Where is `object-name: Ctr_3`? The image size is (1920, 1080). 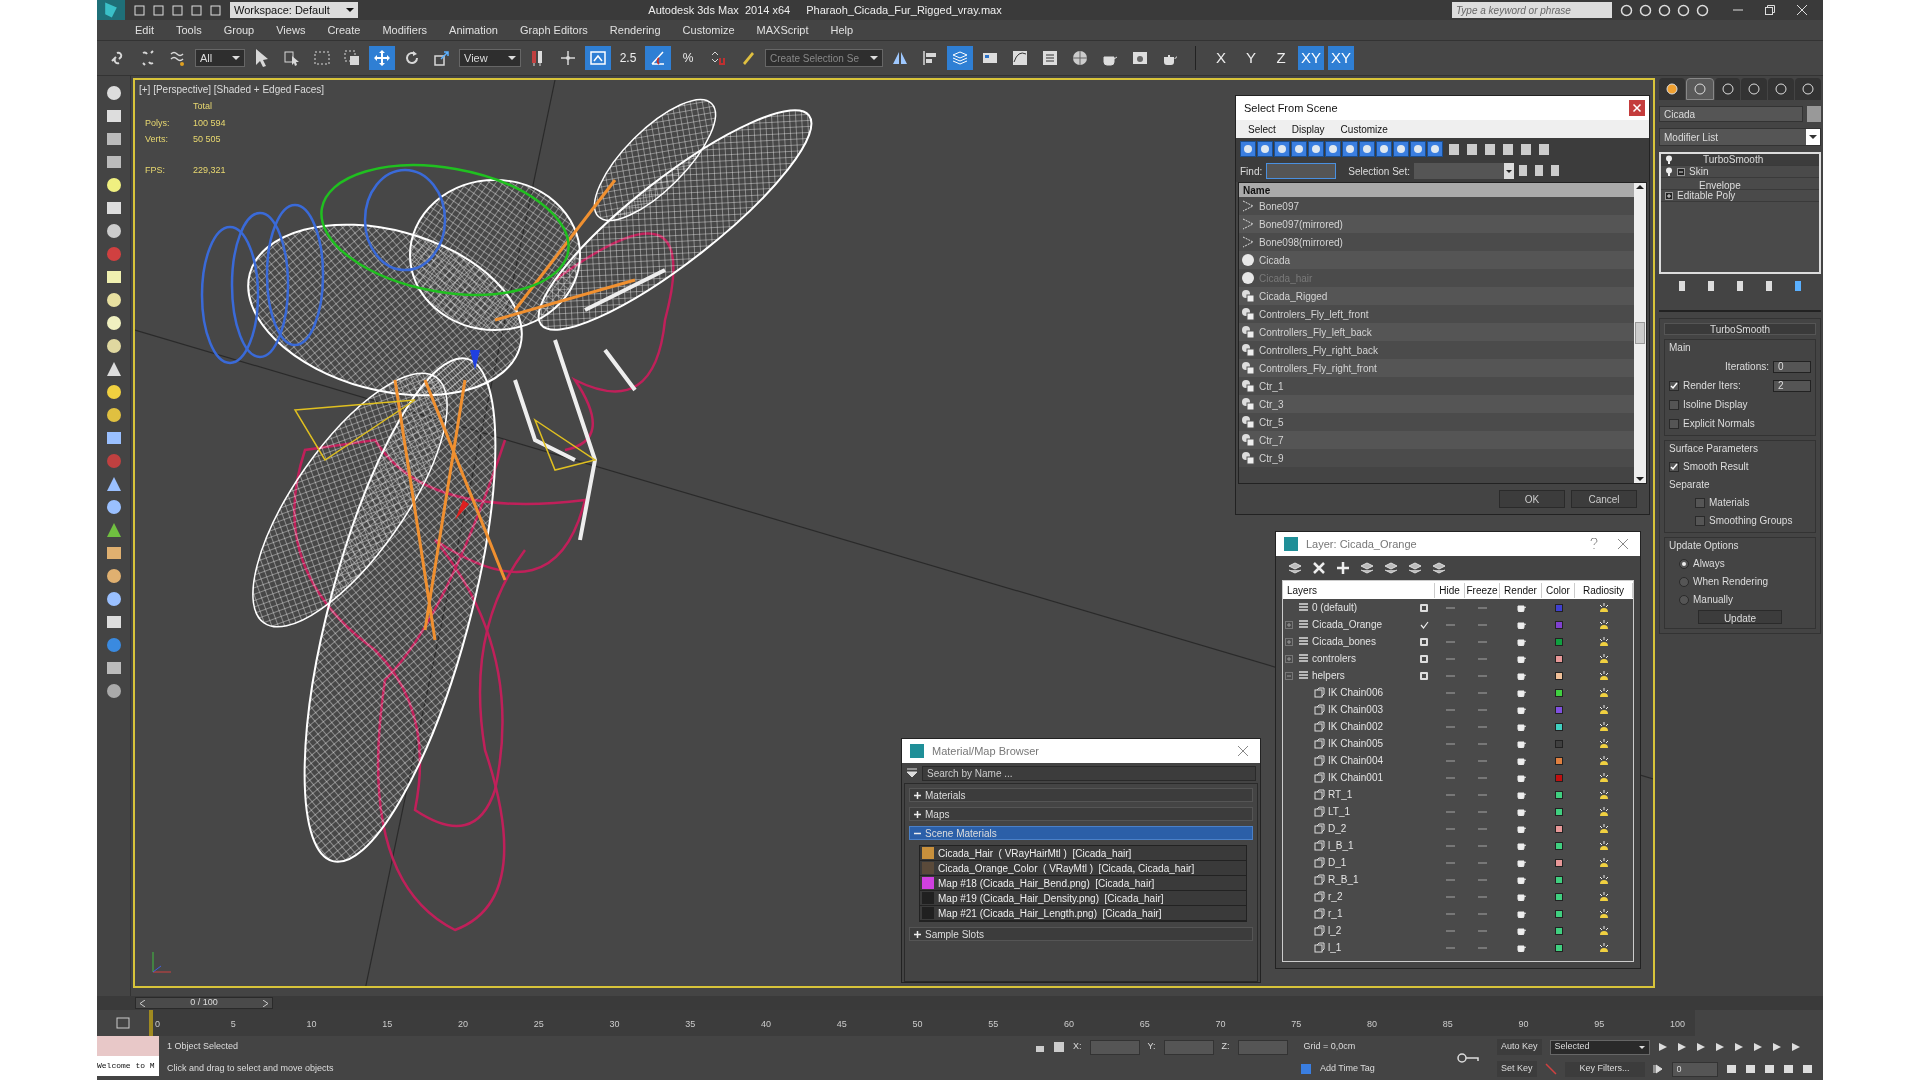
object-name: Ctr_3 is located at coordinates (1271, 404).